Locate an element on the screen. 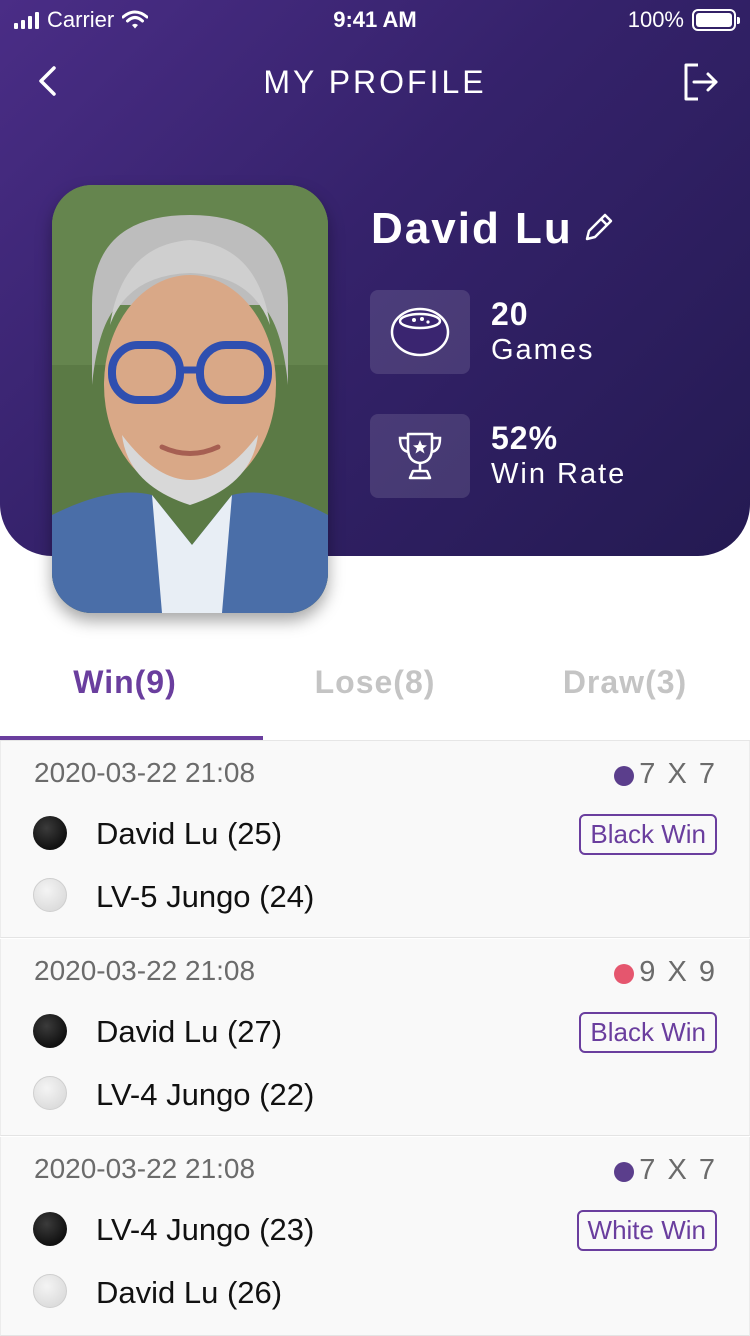 This screenshot has height=1336, width=750. logout-icon is located at coordinates (701, 82).